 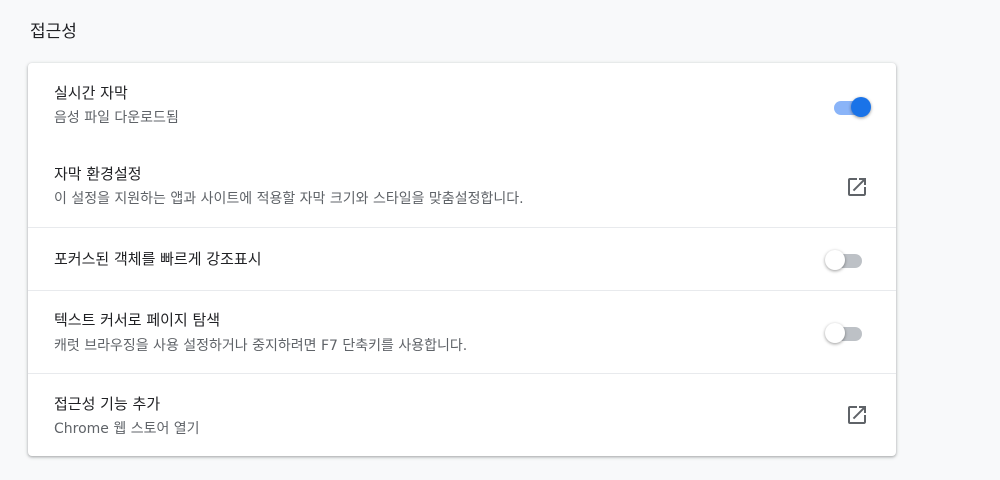 I want to click on setting-title: 실시간 자막, so click(x=91, y=93).